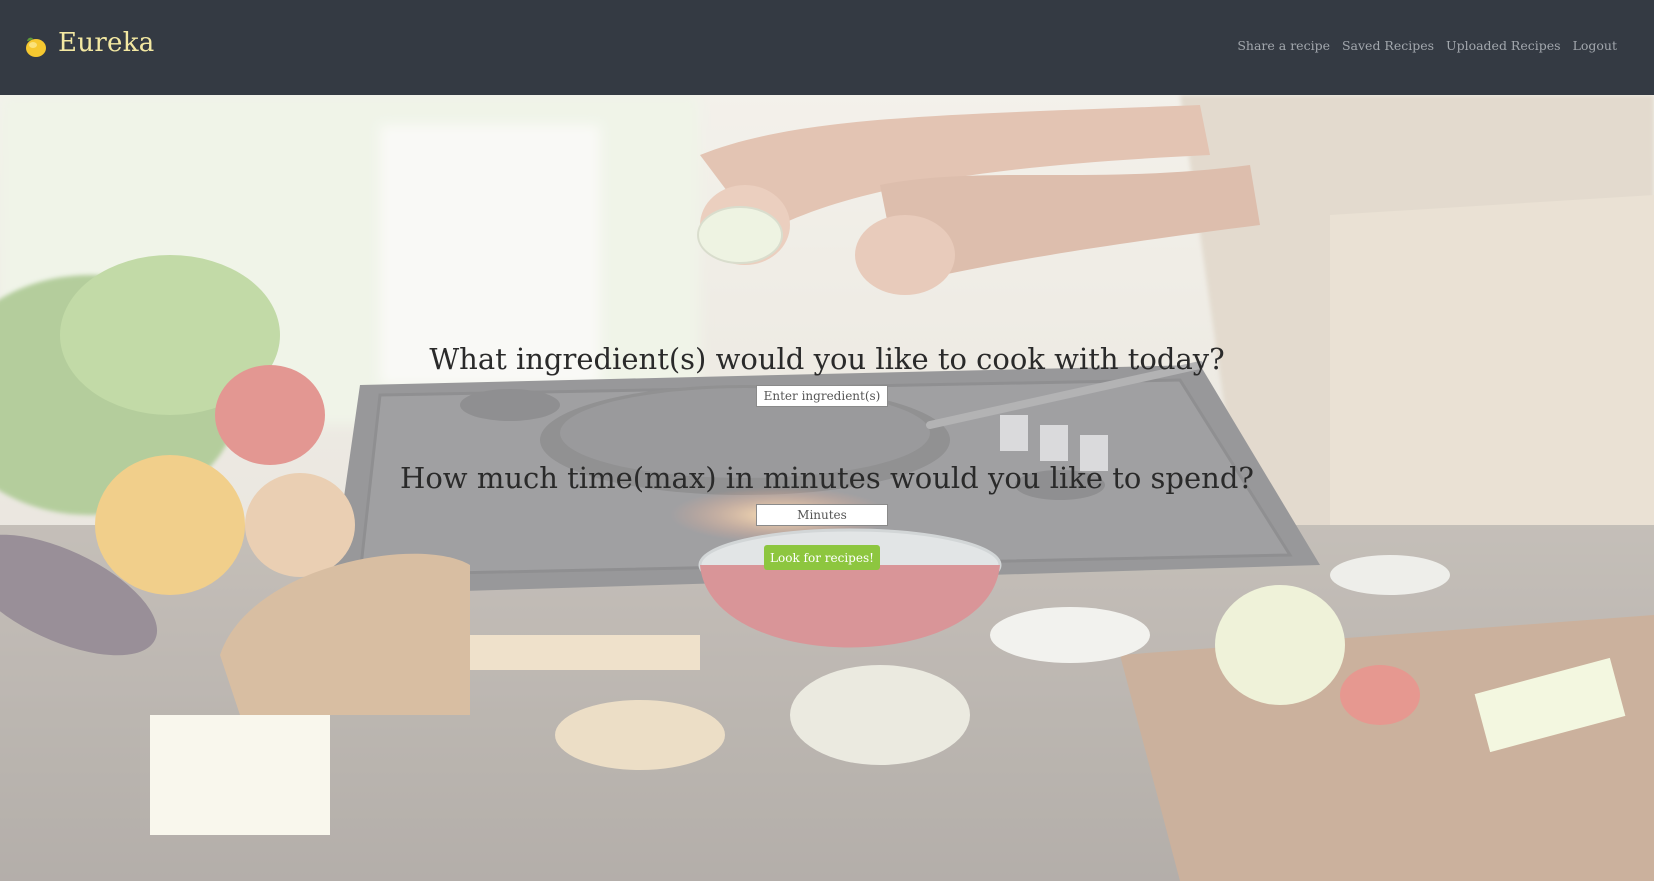 The width and height of the screenshot is (1654, 881). I want to click on lemon-icon, so click(36, 47).